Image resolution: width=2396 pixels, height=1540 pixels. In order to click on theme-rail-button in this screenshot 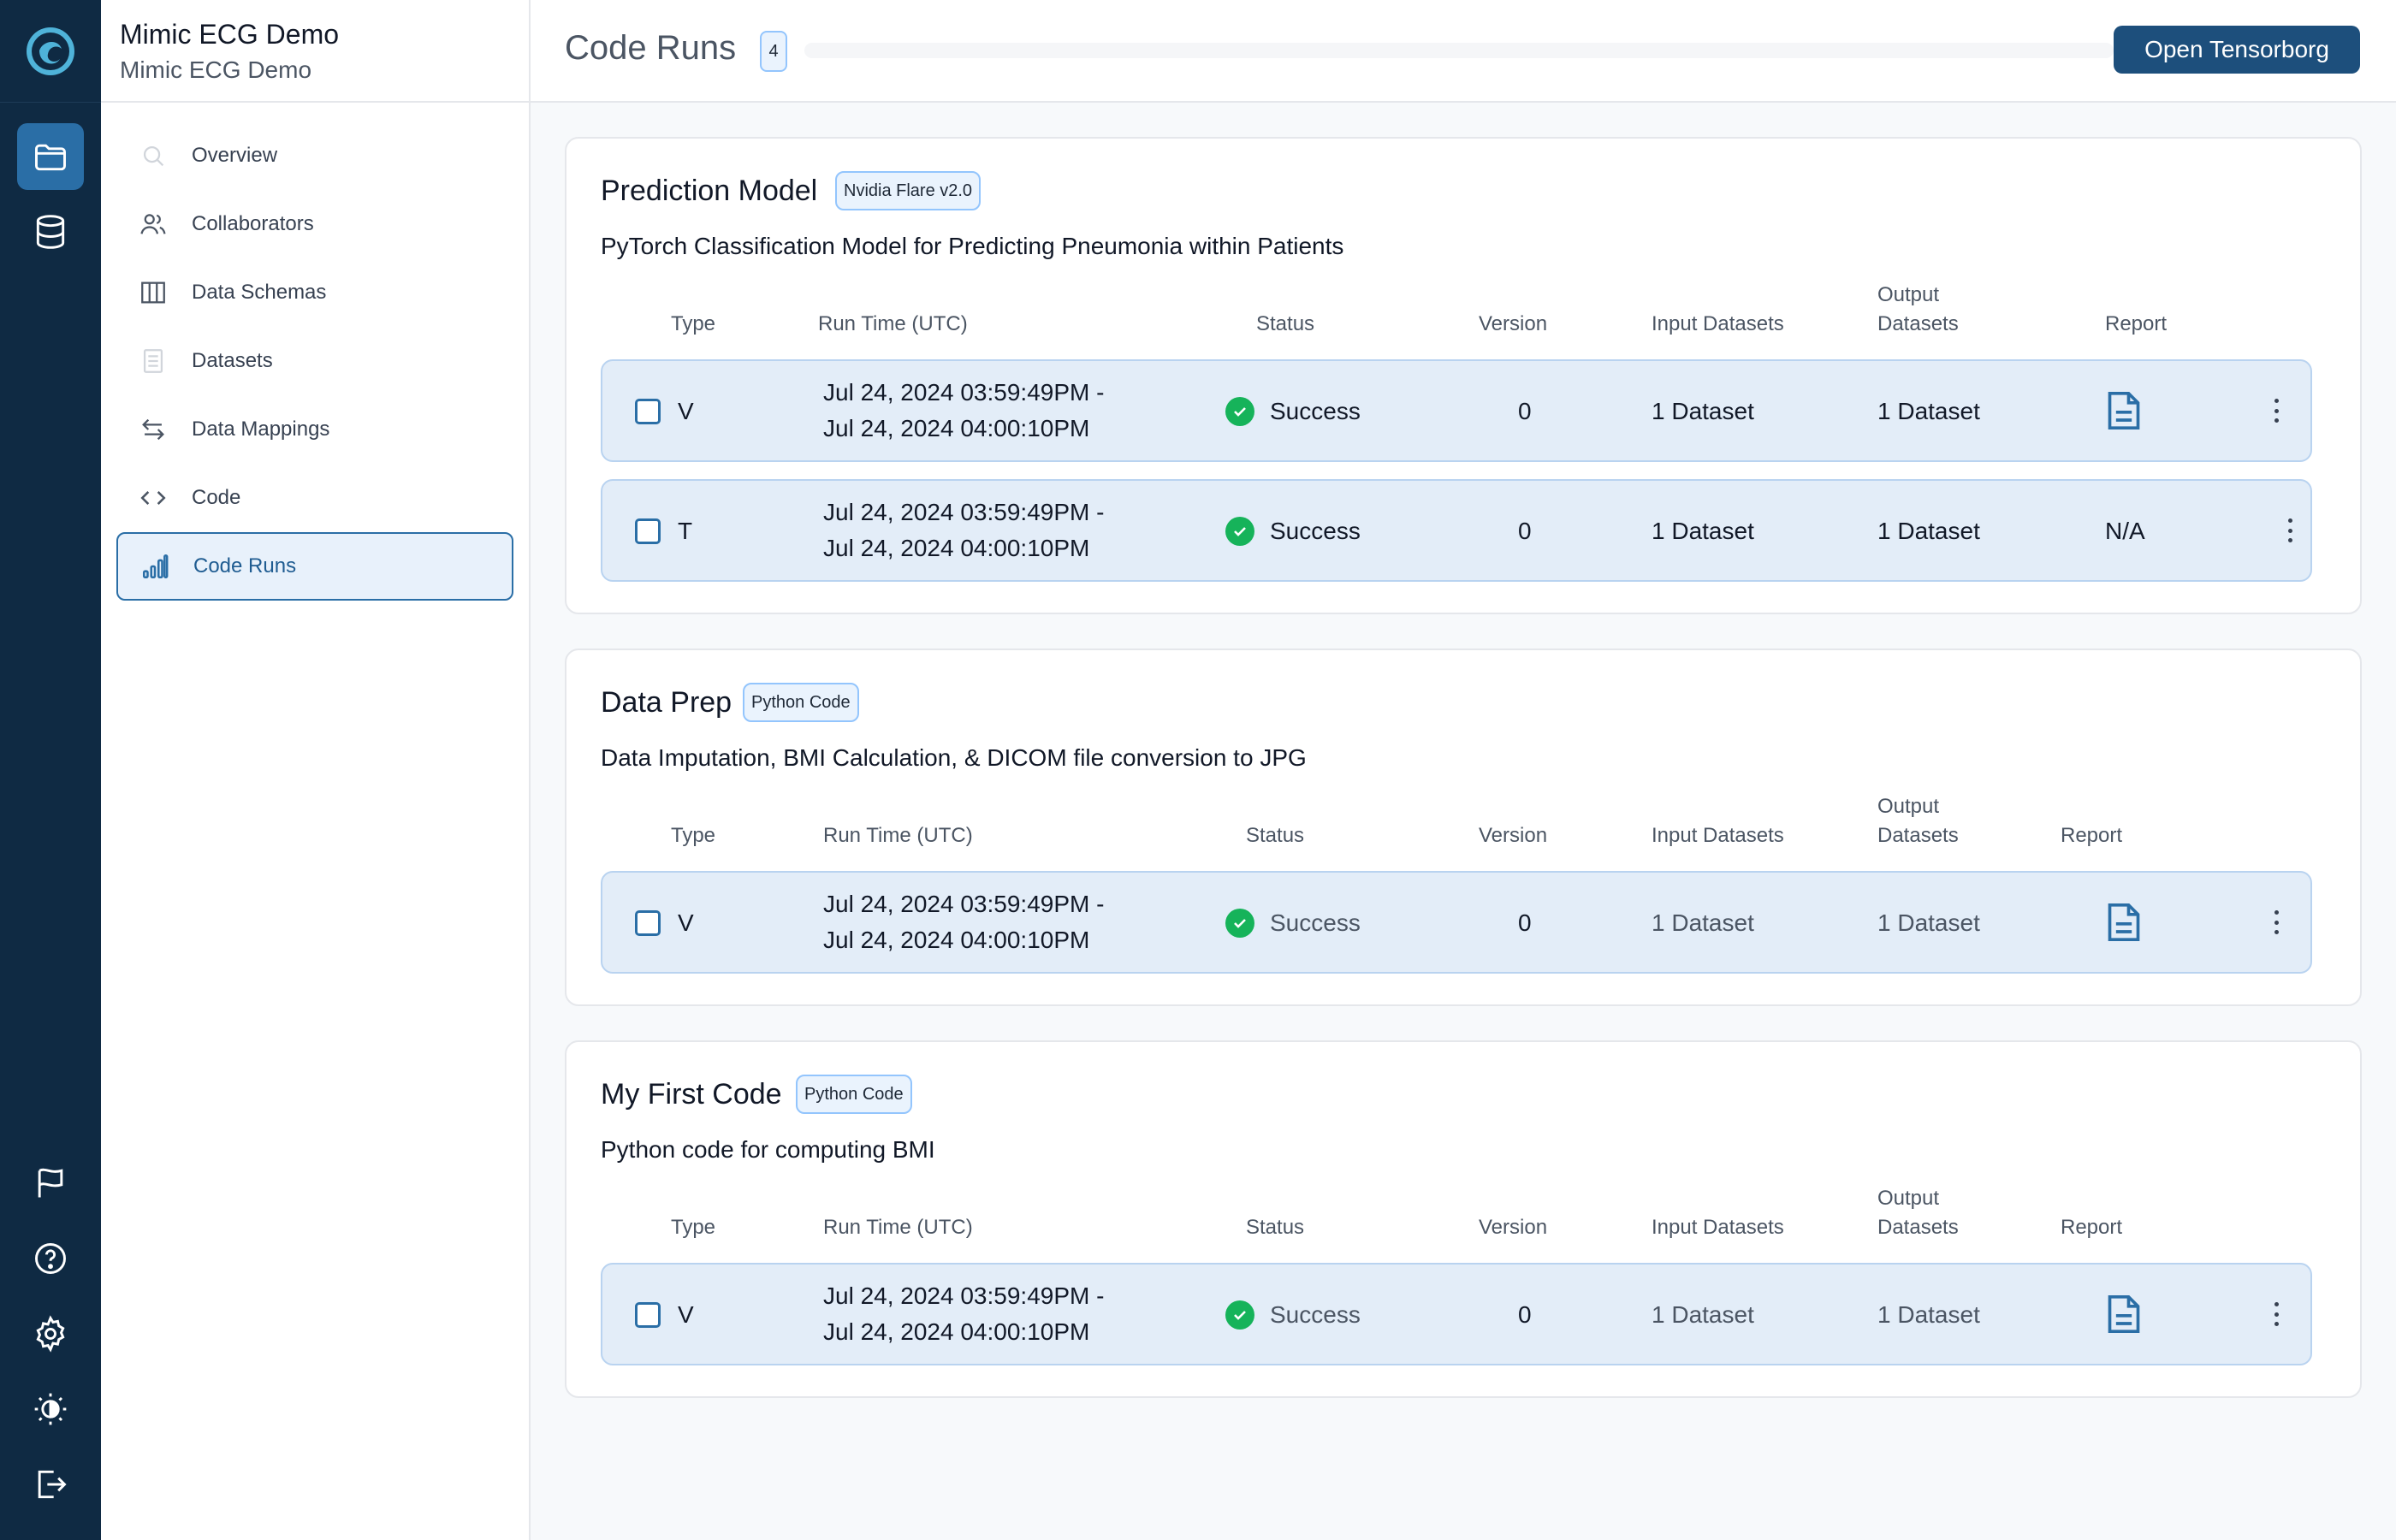, I will do `click(51, 1409)`.